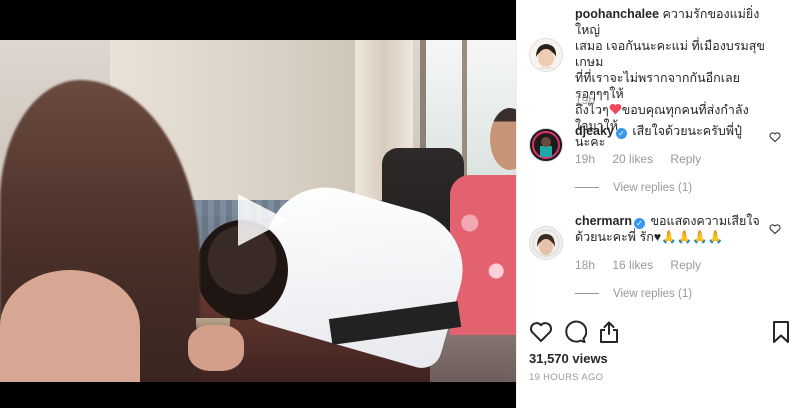 The width and height of the screenshot is (800, 408). I want to click on play-icon, so click(262, 220).